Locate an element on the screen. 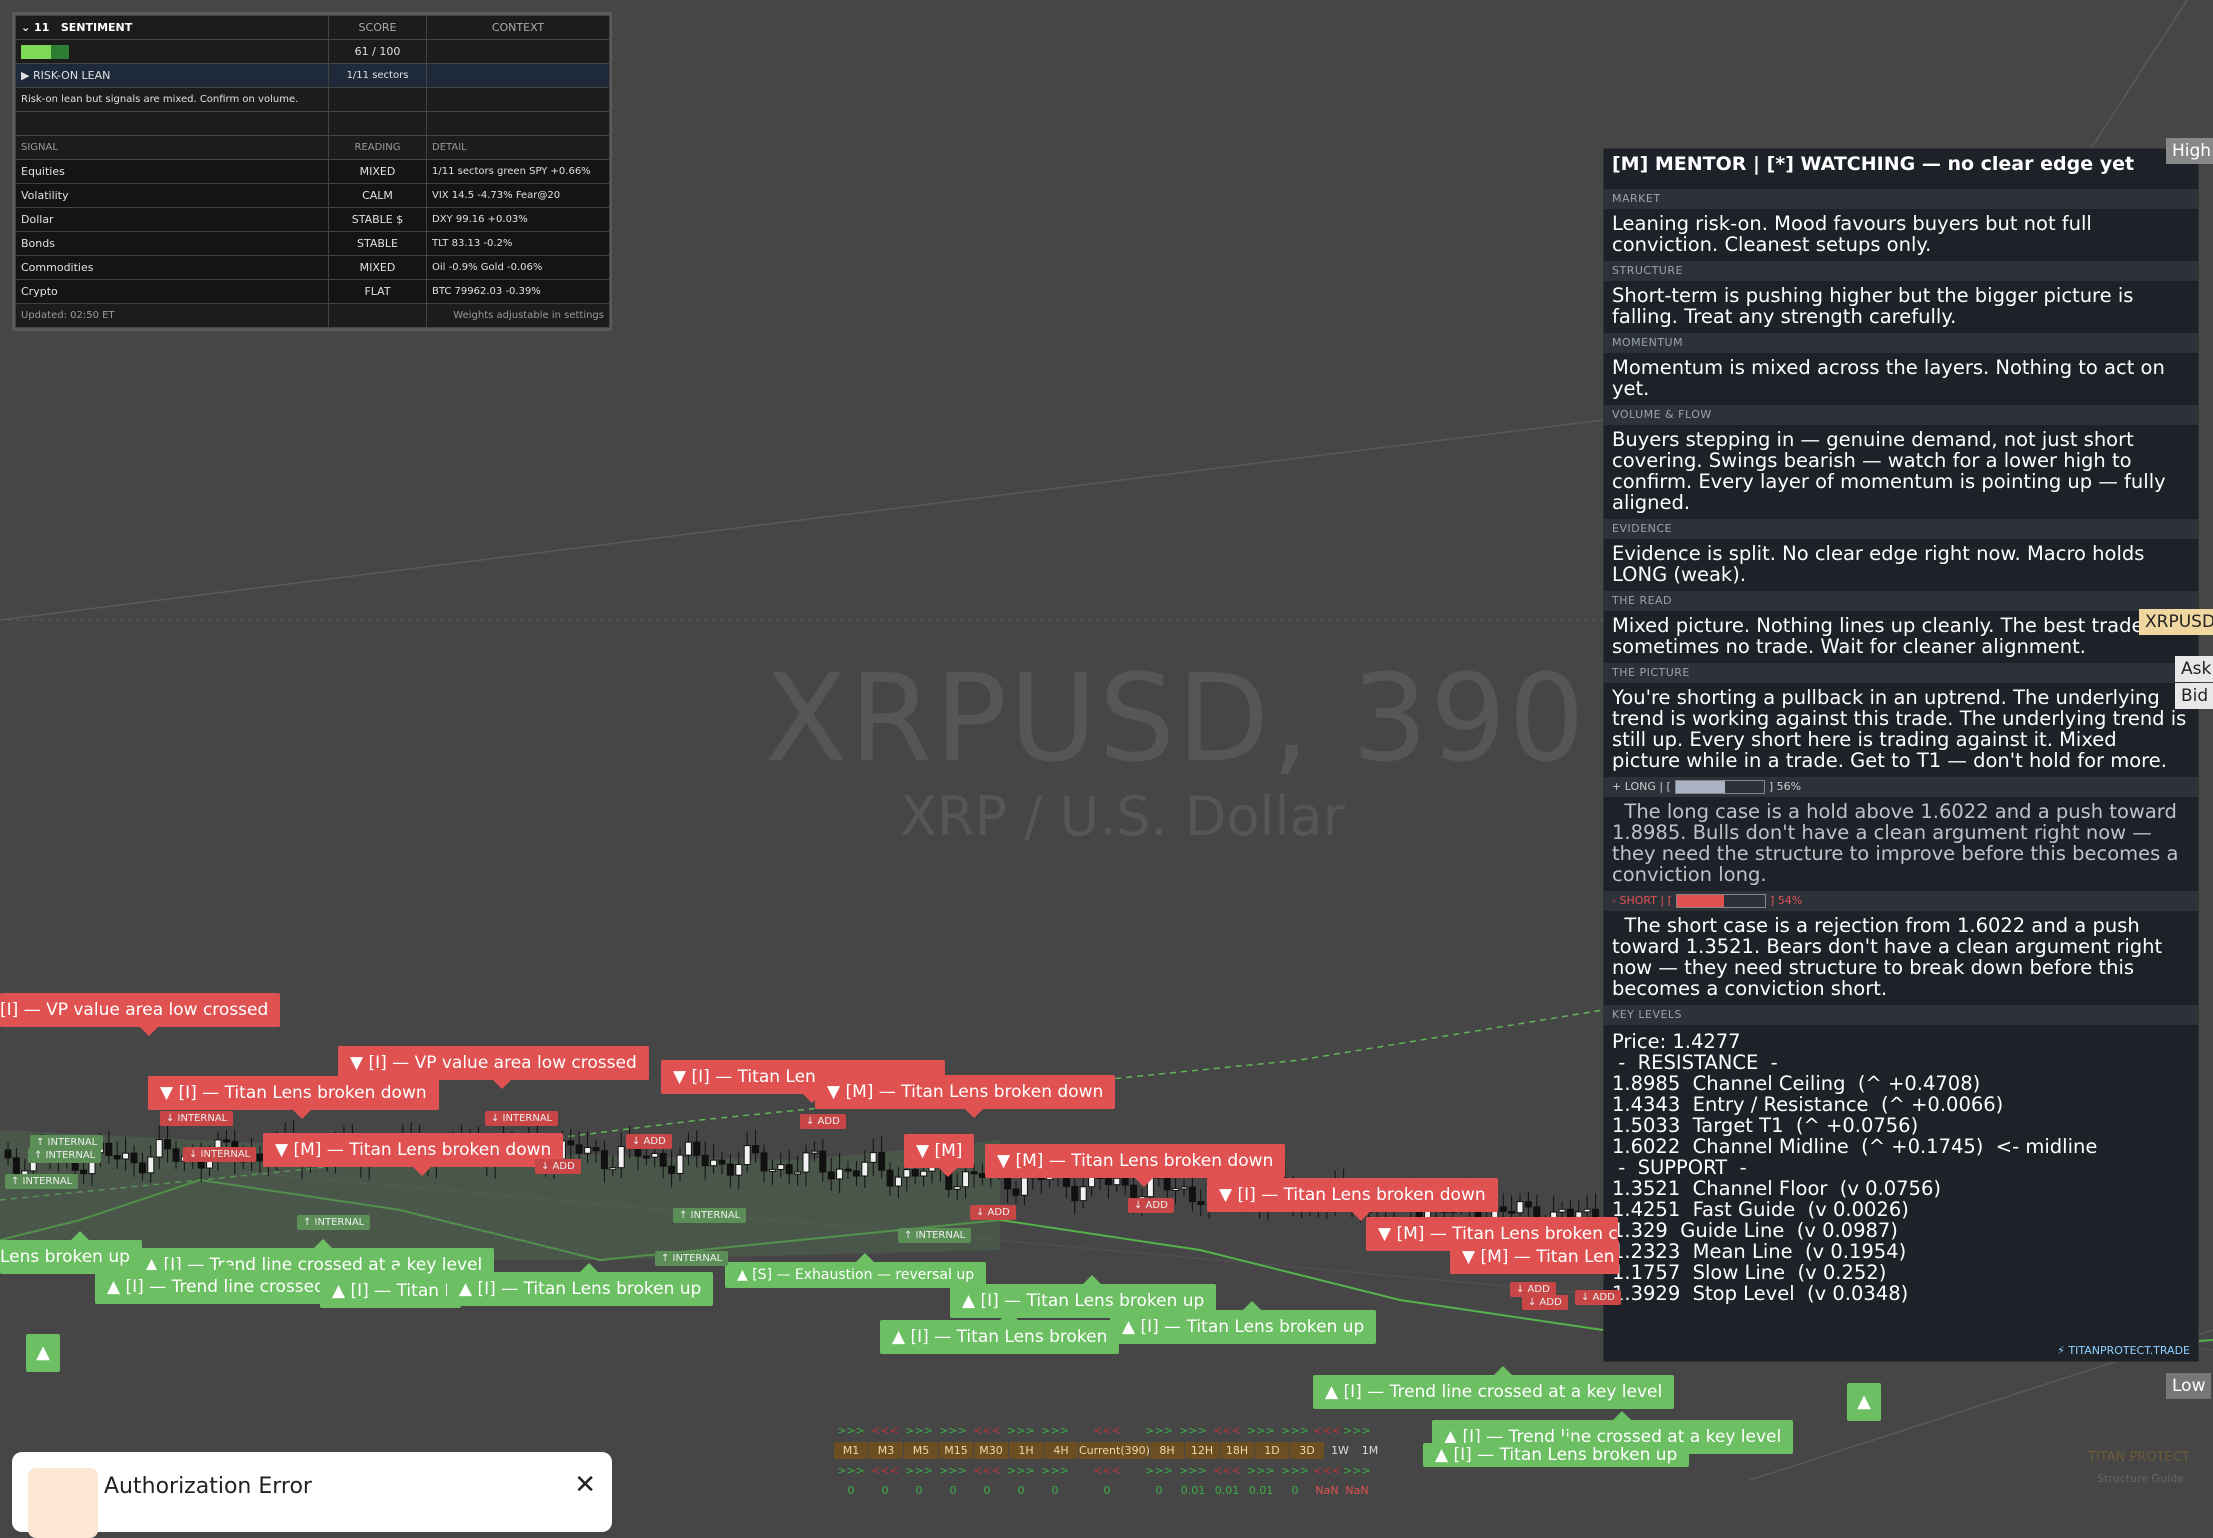  timeframe-cell: 1D is located at coordinates (1272, 1450).